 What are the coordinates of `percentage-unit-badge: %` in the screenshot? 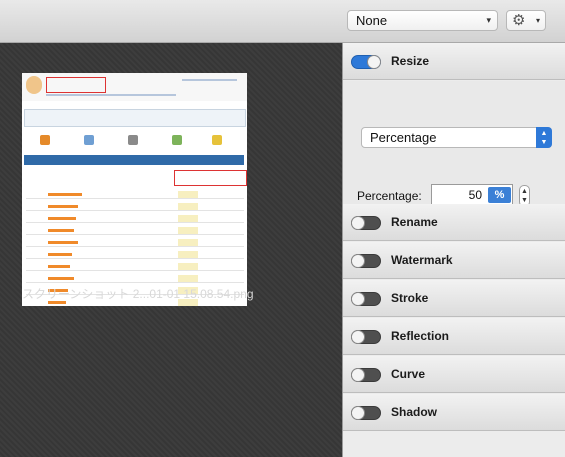 It's located at (499, 195).